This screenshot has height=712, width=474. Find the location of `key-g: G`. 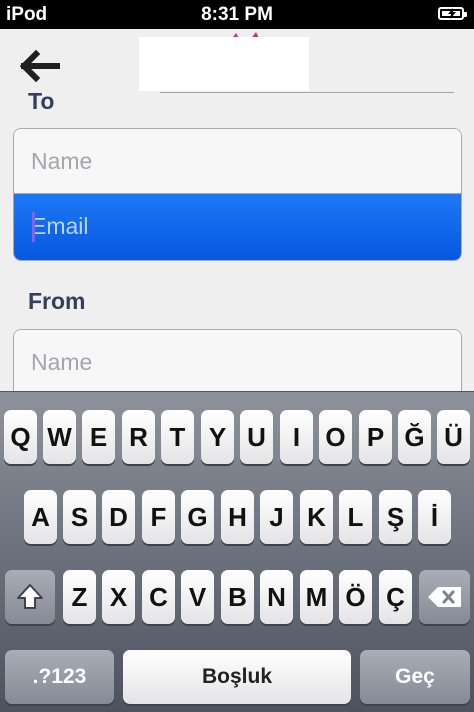

key-g: G is located at coordinates (197, 517).